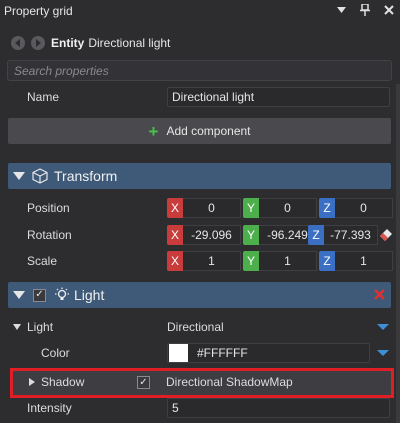 The image size is (400, 423). I want to click on transform-title: Transform, so click(86, 176).